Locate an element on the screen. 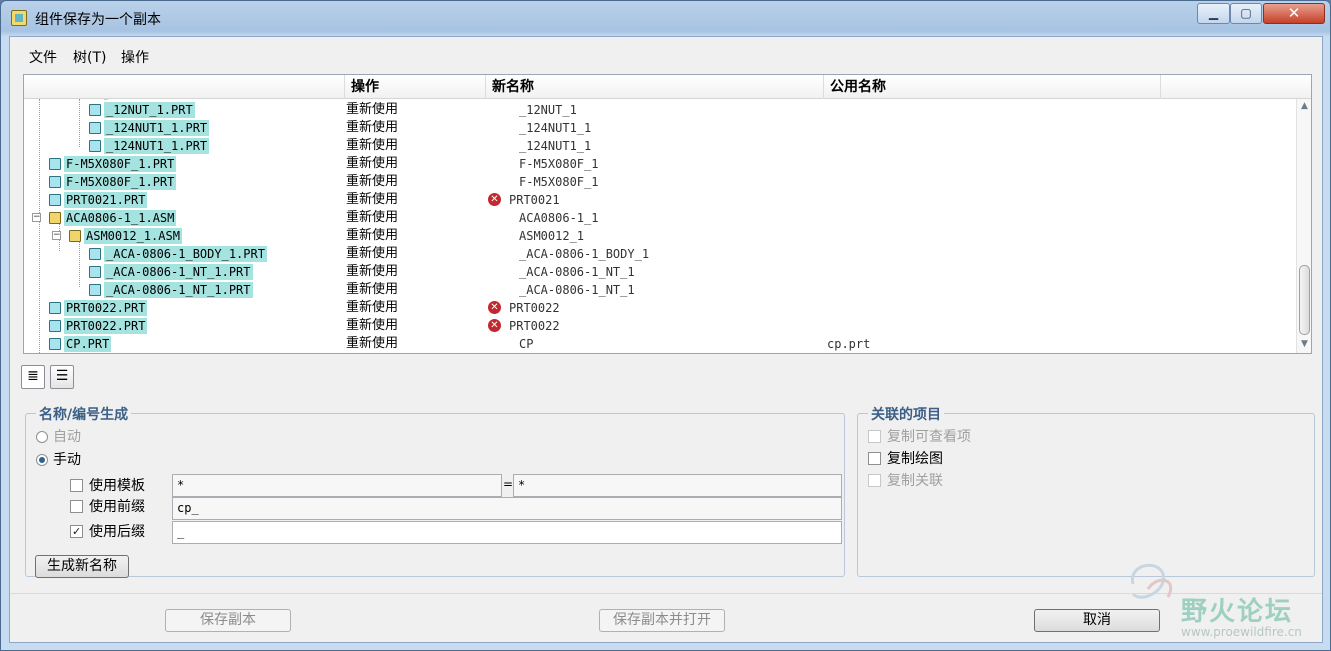 The height and width of the screenshot is (651, 1331). assembly-icon is located at coordinates (75, 236).